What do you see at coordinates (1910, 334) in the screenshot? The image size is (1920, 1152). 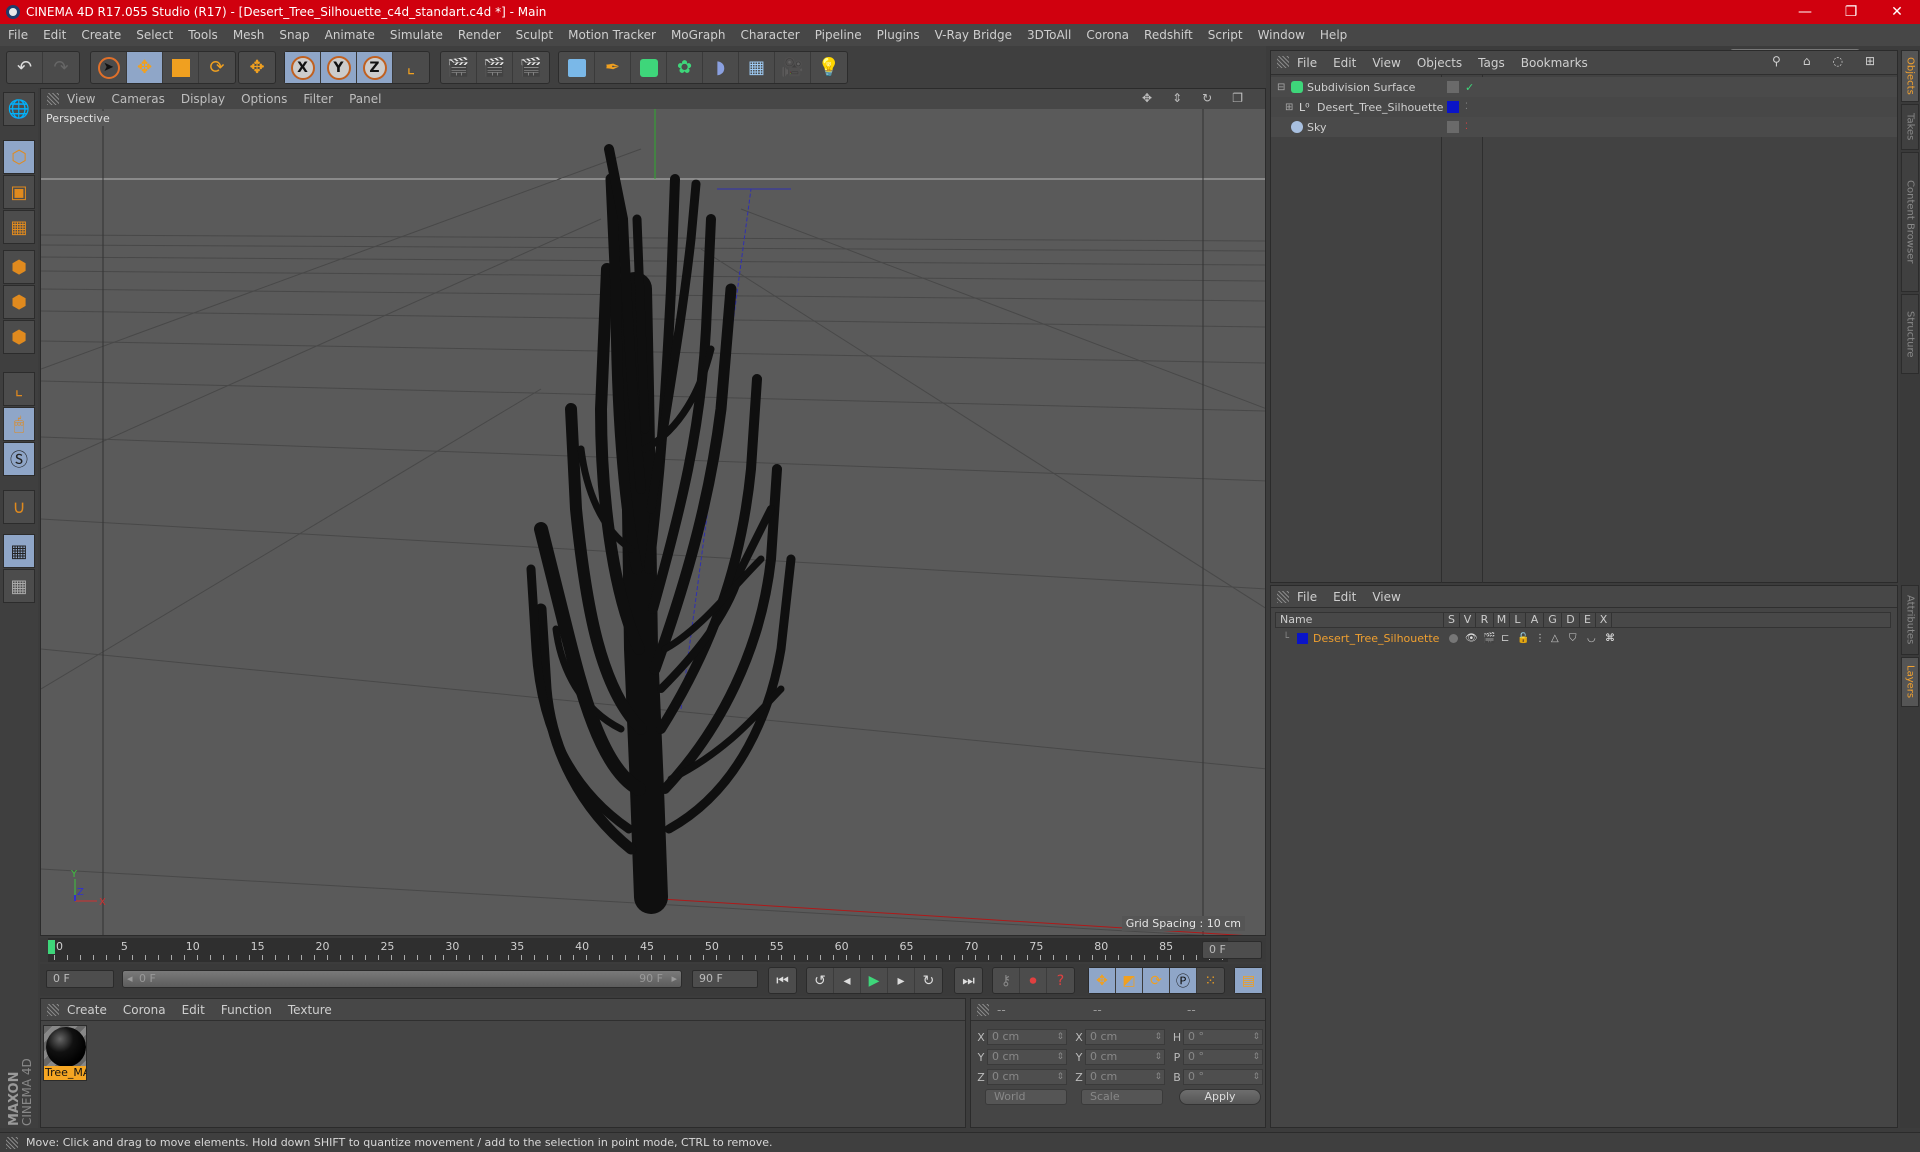 I see `tab-structure: Structure` at bounding box center [1910, 334].